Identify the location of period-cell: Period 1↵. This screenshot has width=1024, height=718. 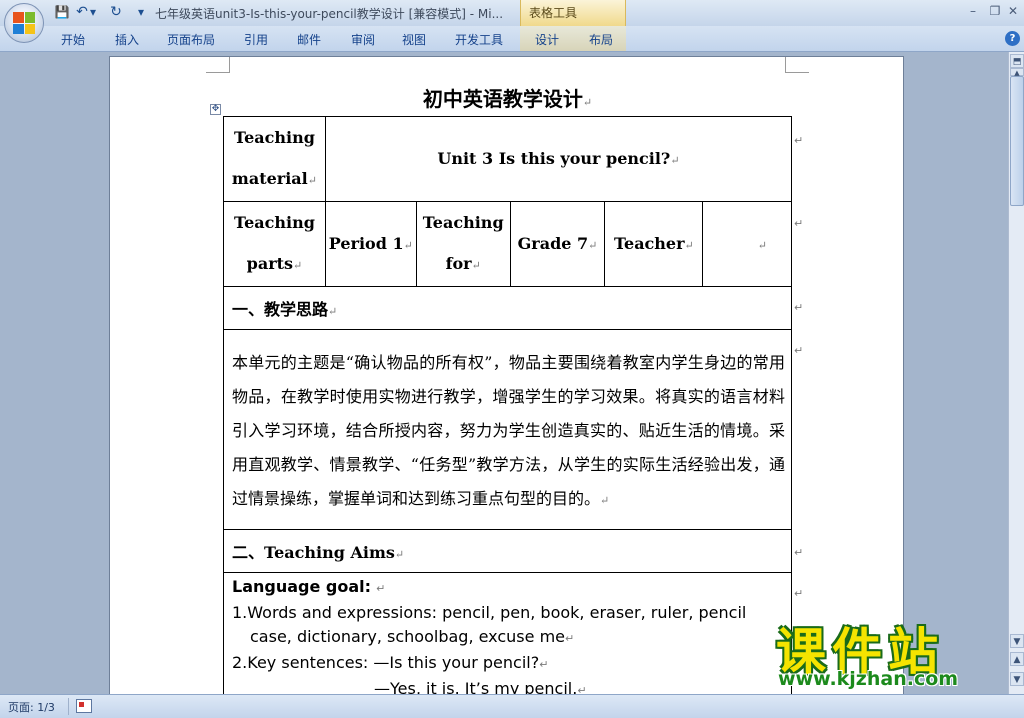
(370, 244).